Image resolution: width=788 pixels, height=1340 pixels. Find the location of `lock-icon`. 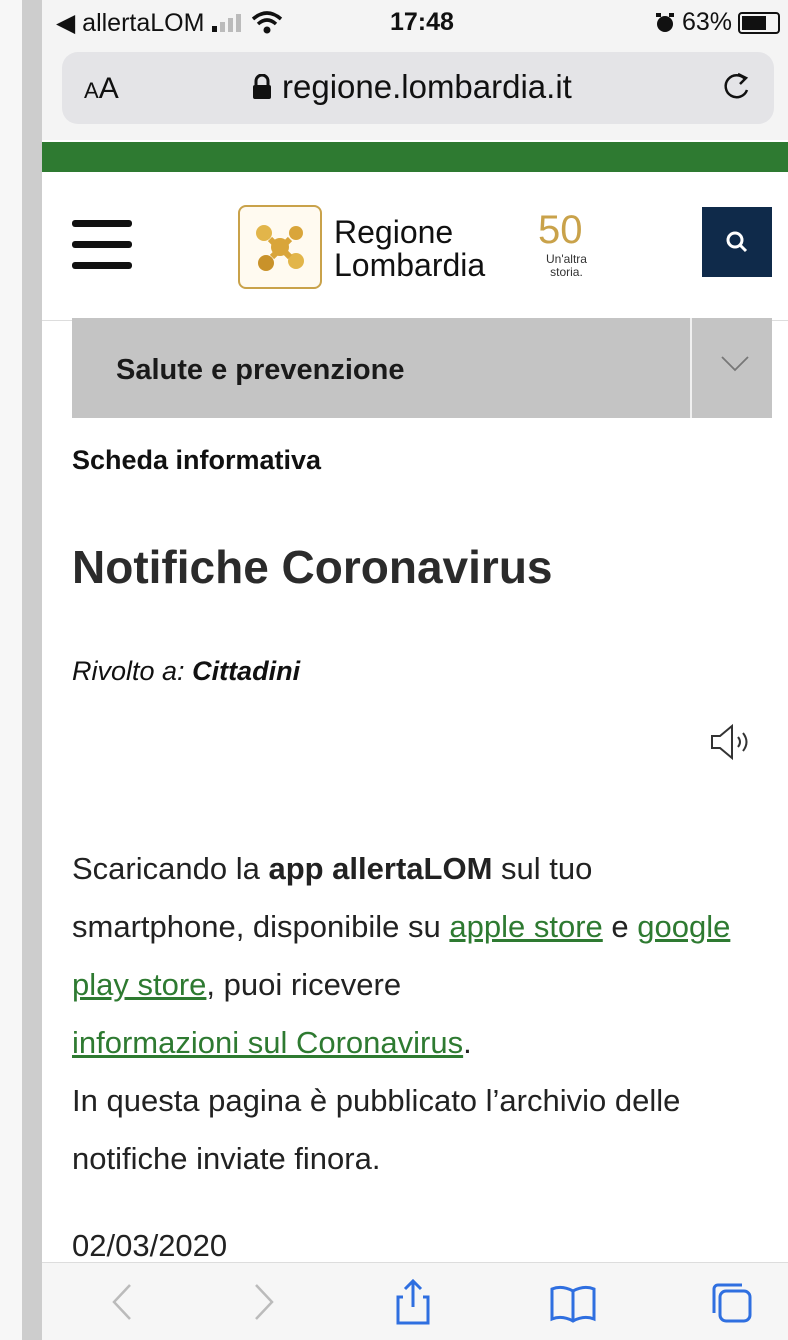

lock-icon is located at coordinates (262, 86).